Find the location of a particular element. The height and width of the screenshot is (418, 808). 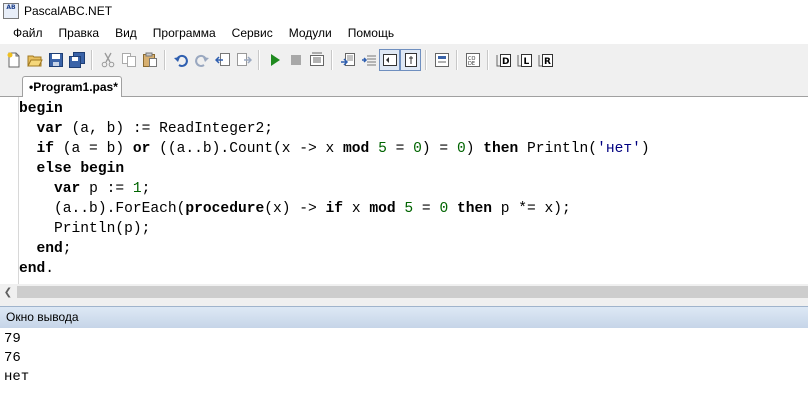

stop-button is located at coordinates (295, 60).